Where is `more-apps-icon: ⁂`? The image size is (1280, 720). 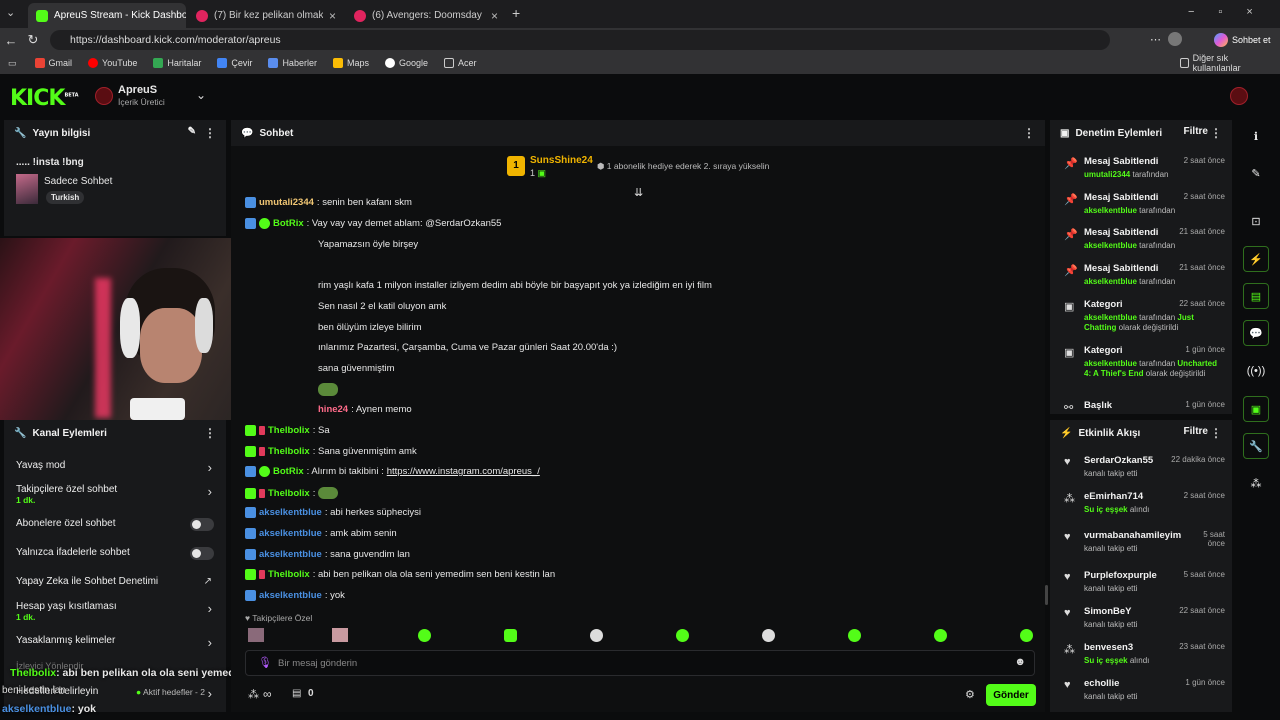 more-apps-icon: ⁂ is located at coordinates (1256, 483).